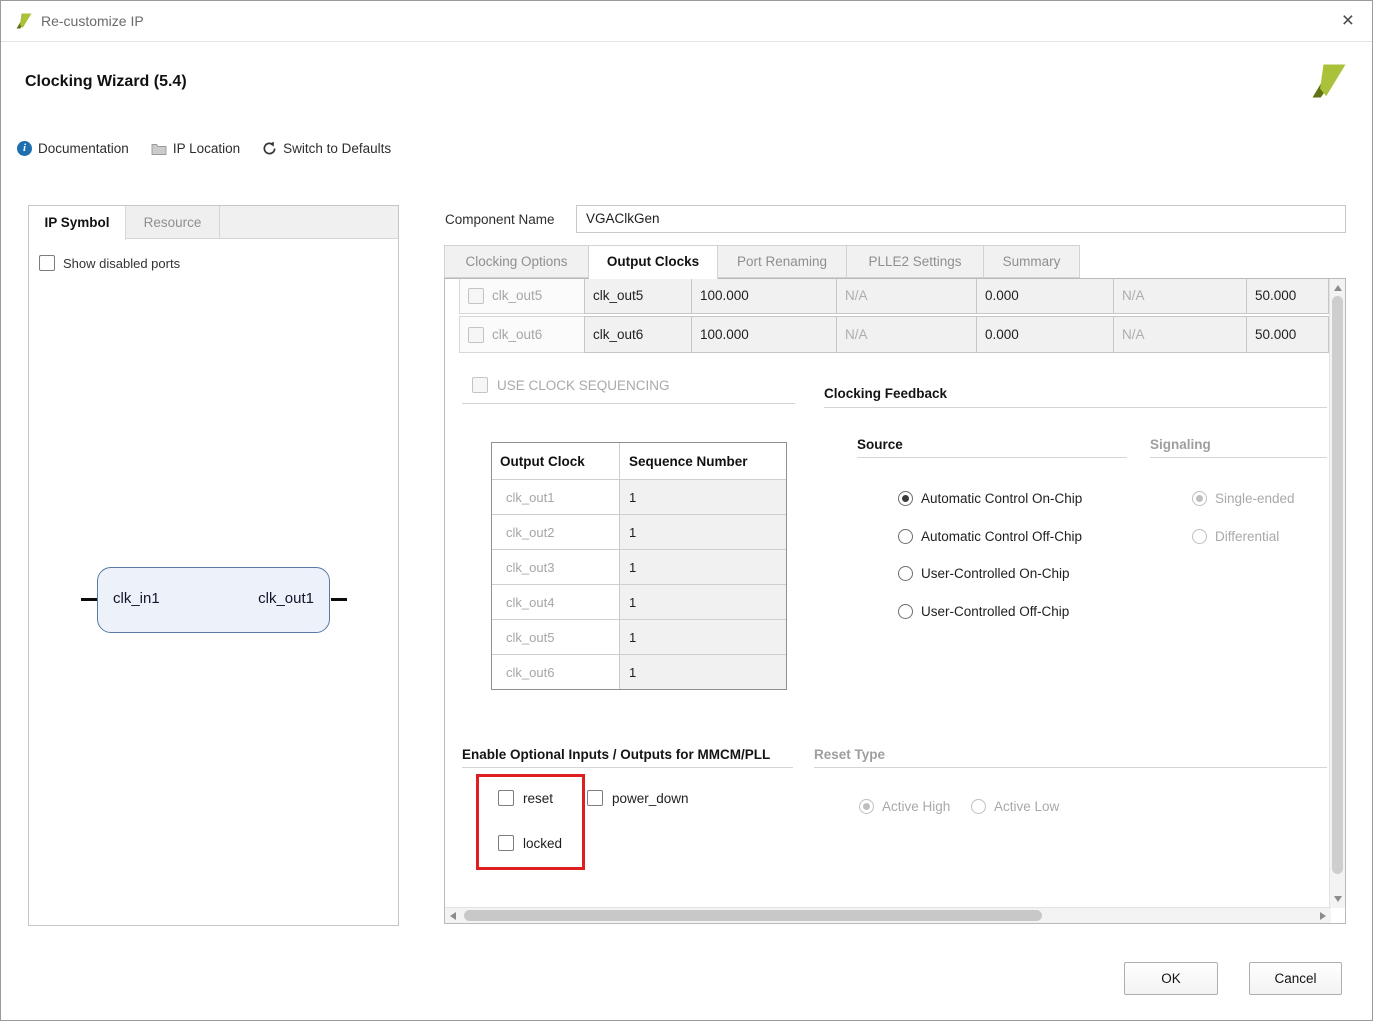 Image resolution: width=1373 pixels, height=1021 pixels. What do you see at coordinates (638, 334) in the screenshot?
I see `clk-out6-name-field: clk_out6` at bounding box center [638, 334].